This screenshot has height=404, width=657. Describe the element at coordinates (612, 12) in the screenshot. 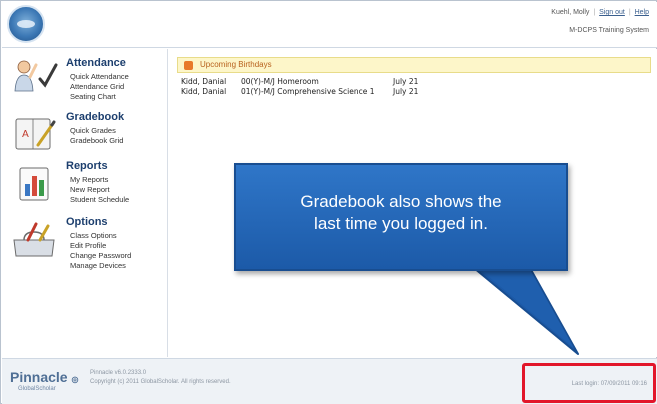

I see `sign-out-link: Sign out` at that location.